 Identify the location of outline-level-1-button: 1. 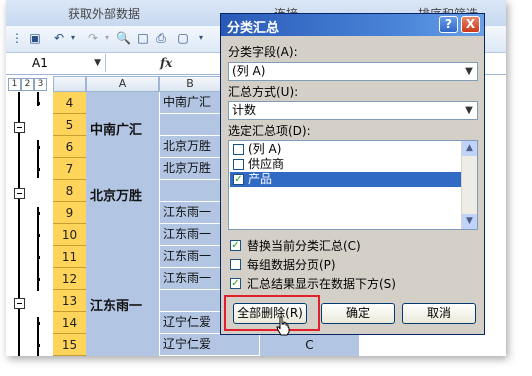
(14, 84).